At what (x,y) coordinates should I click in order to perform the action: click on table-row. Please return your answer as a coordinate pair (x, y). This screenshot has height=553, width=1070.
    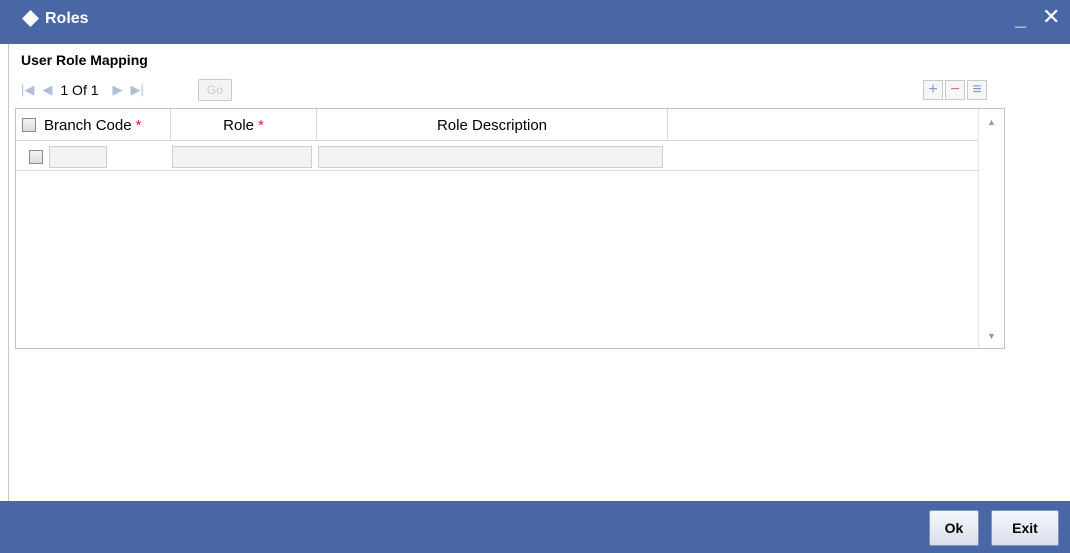
    Looking at the image, I should click on (497, 156).